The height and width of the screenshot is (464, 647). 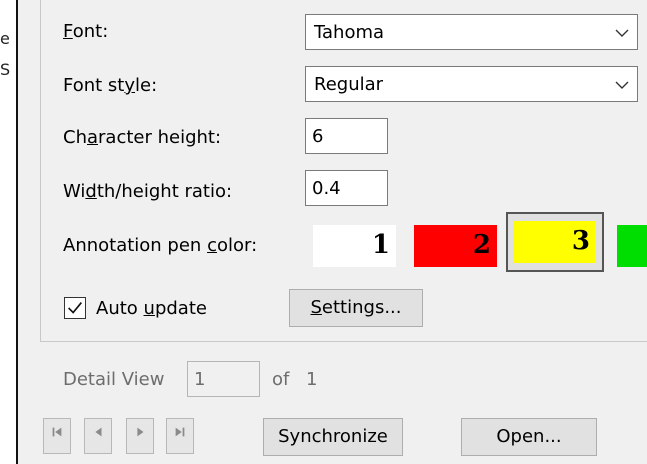 I want to click on pen-color-swatch-1: 1, so click(x=354, y=246).